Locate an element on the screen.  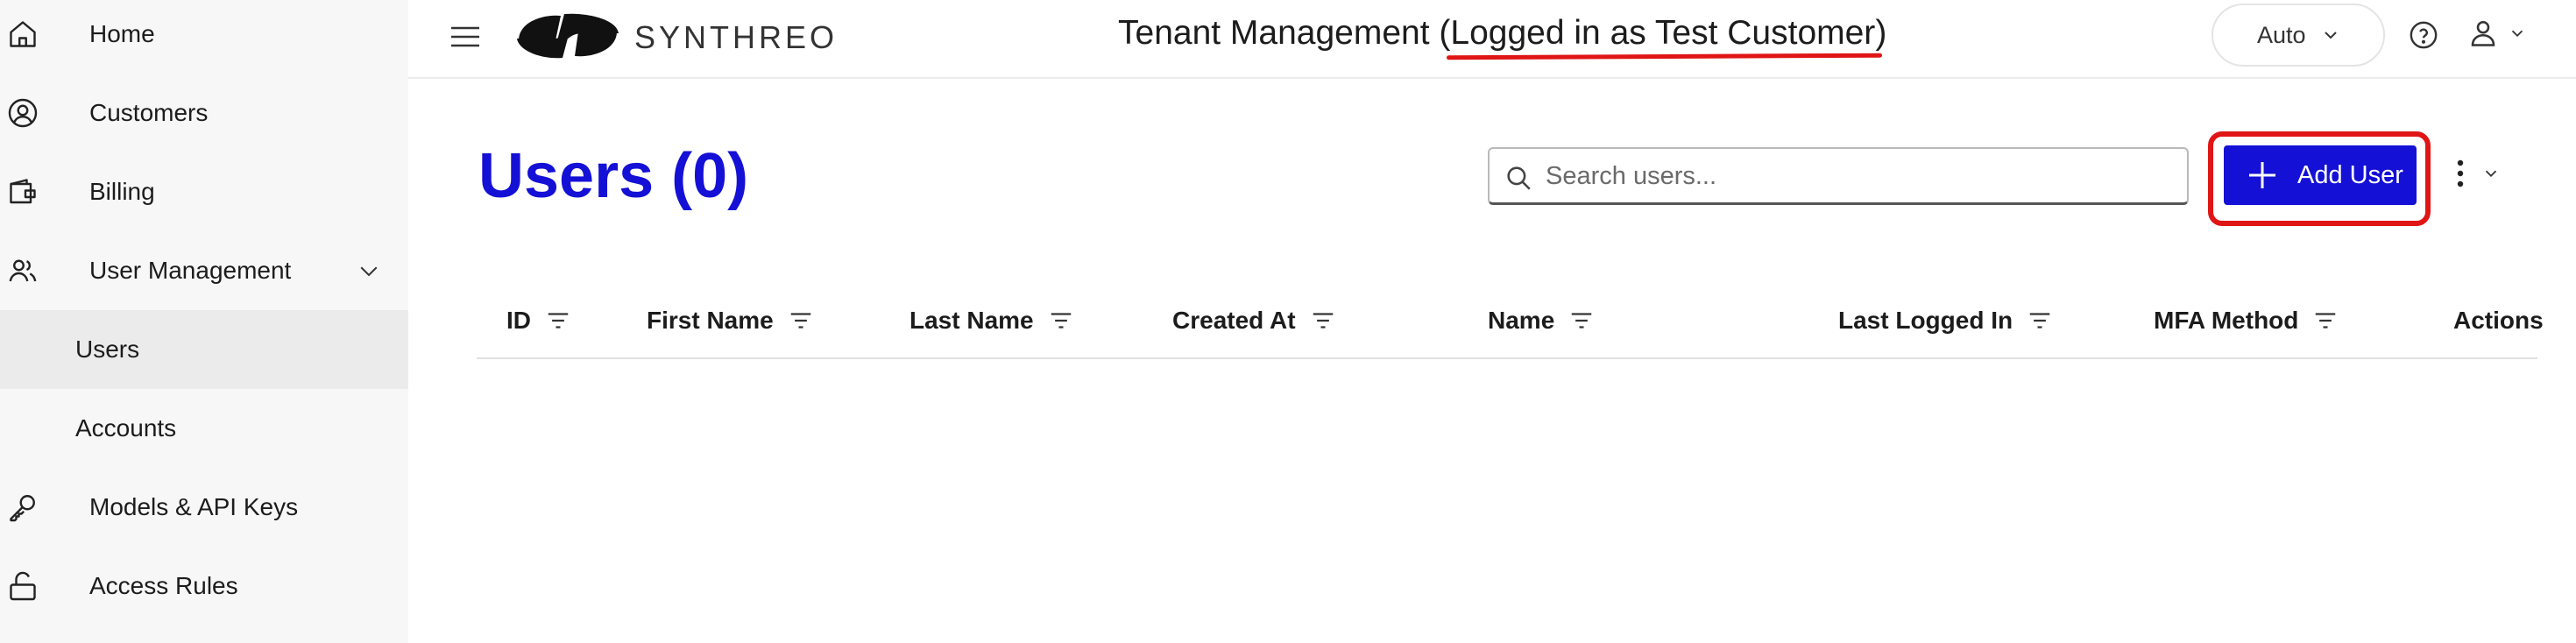
brand-logo is located at coordinates (577, 35).